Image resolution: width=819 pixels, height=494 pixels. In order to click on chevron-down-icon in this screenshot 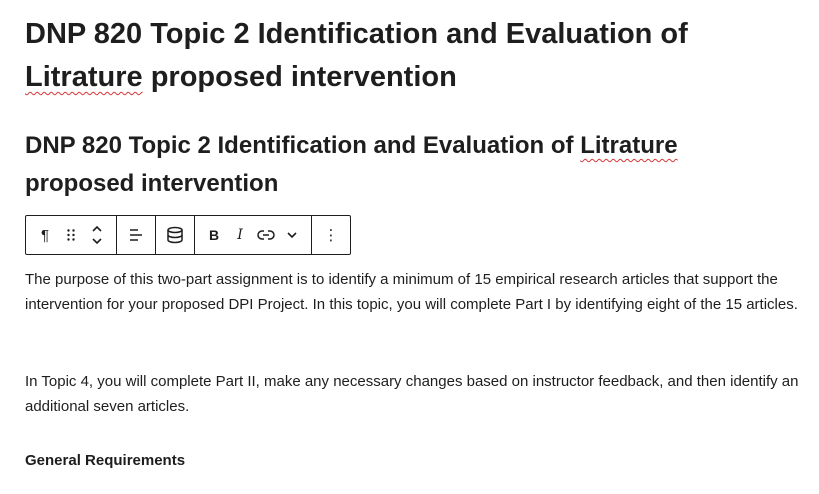, I will do `click(292, 235)`.